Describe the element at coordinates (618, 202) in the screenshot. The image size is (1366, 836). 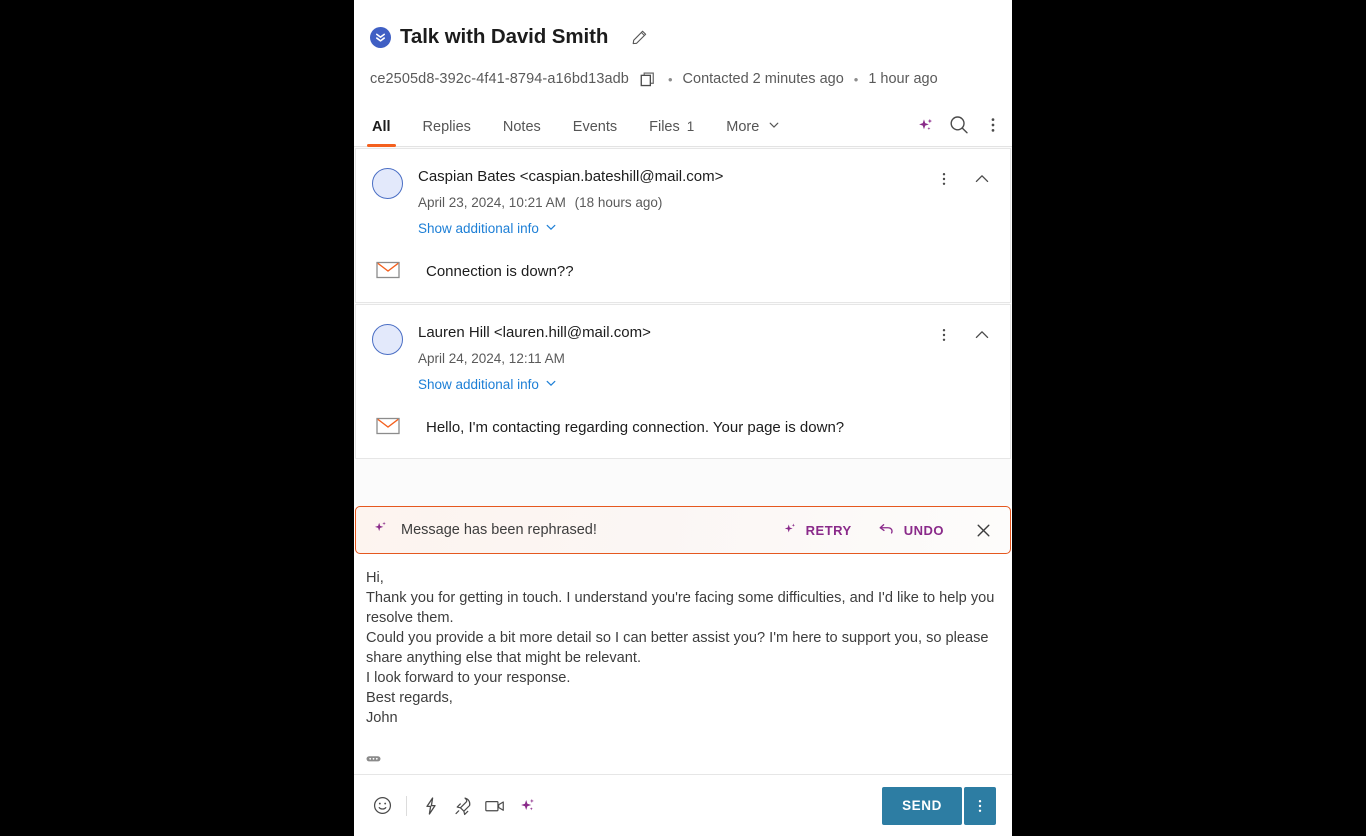
I see `message-relative-time: (18 hours ago)` at that location.